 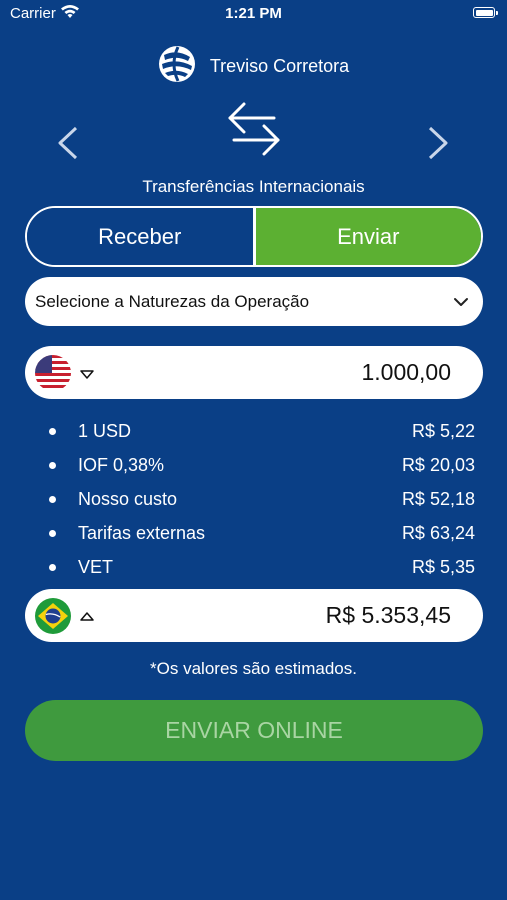 I want to click on us-flag-icon, so click(x=53, y=372).